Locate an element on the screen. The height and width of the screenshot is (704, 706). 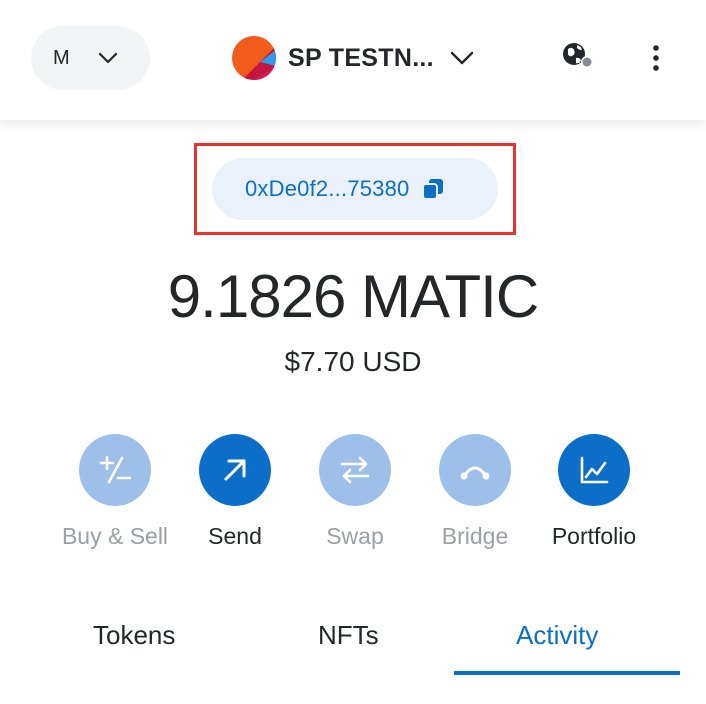
copy-address-button: 0xDe0f2...75380 is located at coordinates (355, 189).